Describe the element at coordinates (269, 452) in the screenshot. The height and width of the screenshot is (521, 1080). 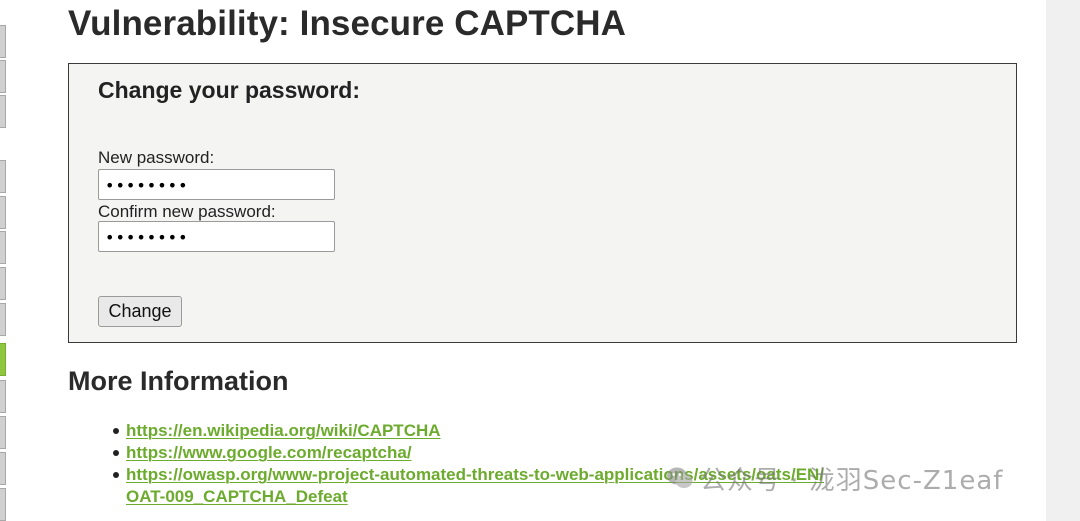
I see `google-recaptcha-link: https://www.google.com/recaptcha/` at that location.